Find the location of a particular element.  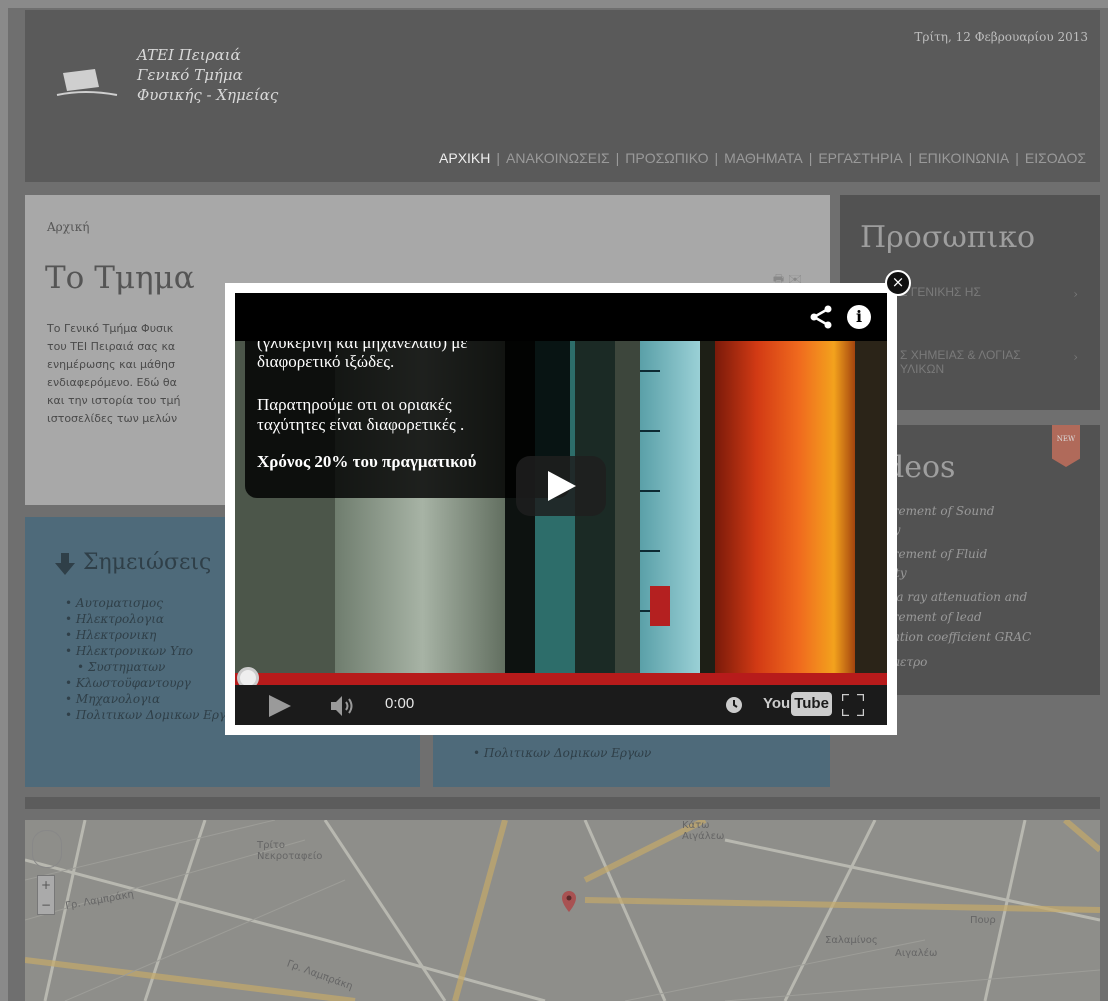

fullscreen-icon is located at coordinates (853, 705).